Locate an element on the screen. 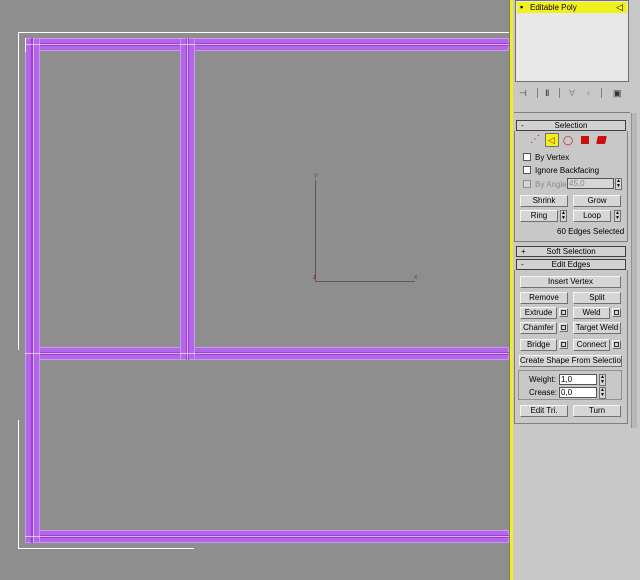 This screenshot has height=580, width=640. by-angle-field: 45,0 is located at coordinates (590, 183).